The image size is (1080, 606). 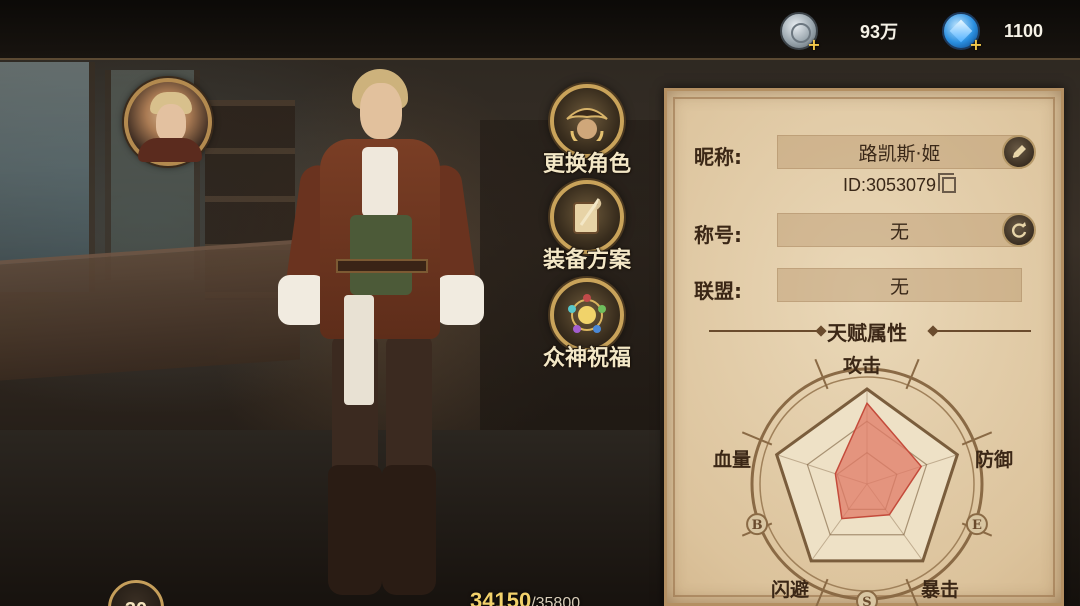 What do you see at coordinates (171, 123) in the screenshot?
I see `avatar-face` at bounding box center [171, 123].